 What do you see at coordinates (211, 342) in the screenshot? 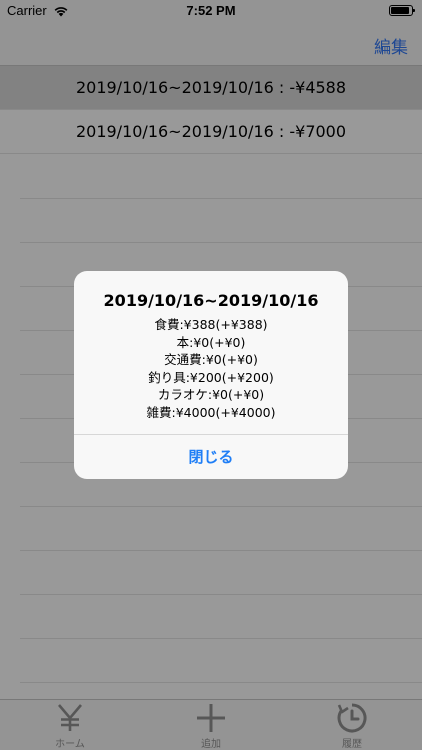
I see `alert-line-books: 本:¥0(+¥0)` at bounding box center [211, 342].